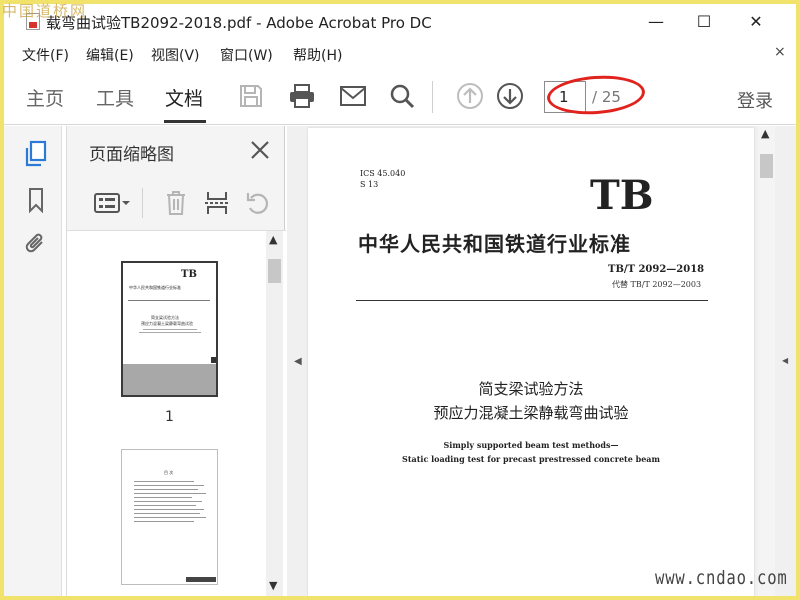 The image size is (800, 600). What do you see at coordinates (169, 379) in the screenshot?
I see `thumb-footer-band` at bounding box center [169, 379].